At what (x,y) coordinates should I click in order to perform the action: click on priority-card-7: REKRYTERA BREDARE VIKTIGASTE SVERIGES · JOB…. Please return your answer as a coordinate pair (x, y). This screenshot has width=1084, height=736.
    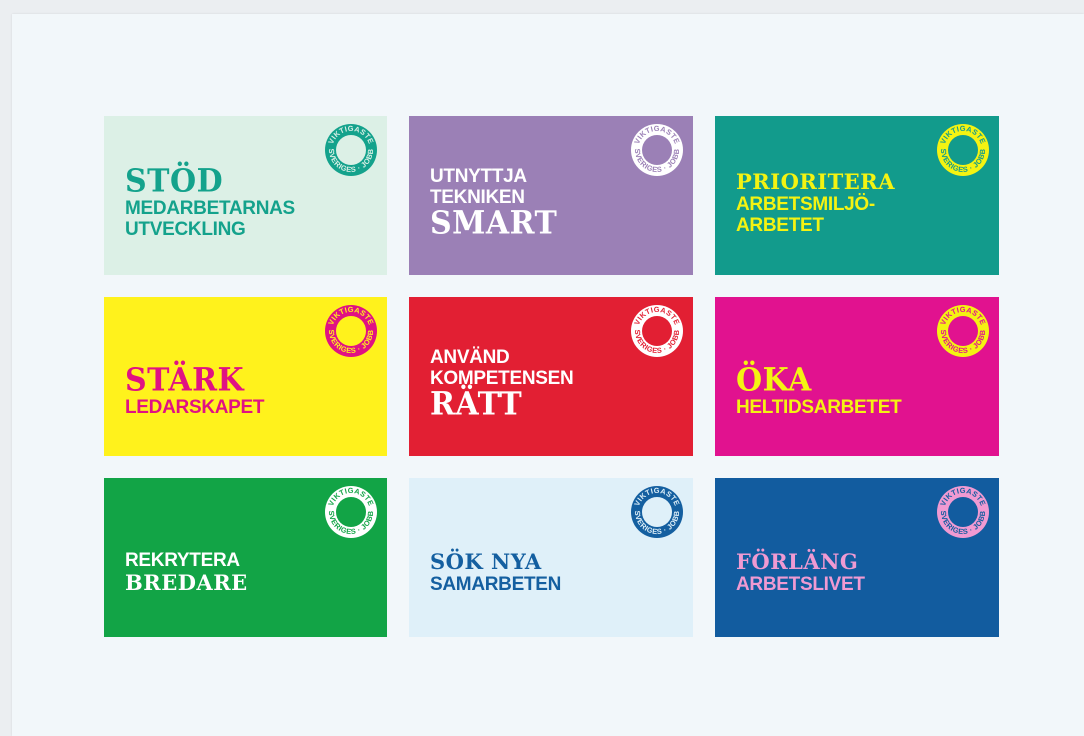
    Looking at the image, I should click on (245, 557).